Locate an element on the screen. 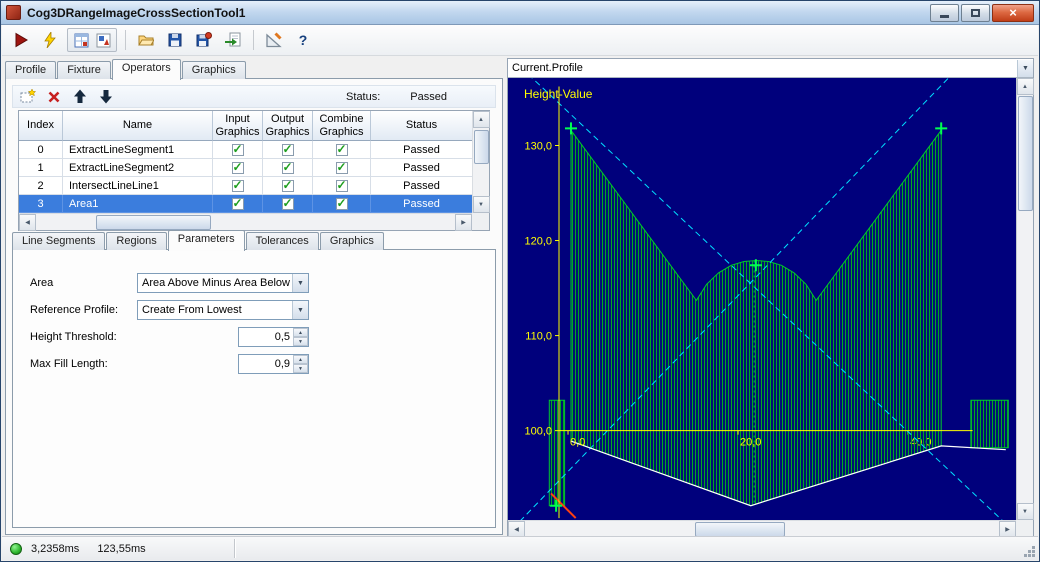  chart-horizontal-scrollbar: ◀ ▶ is located at coordinates (762, 529).